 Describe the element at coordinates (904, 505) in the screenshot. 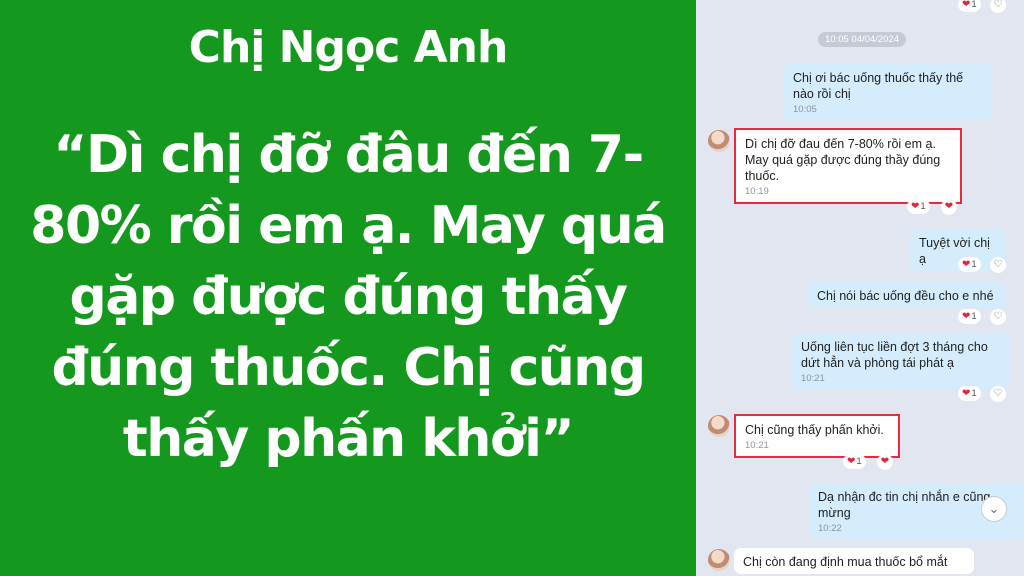

I see `message-text: Dạ nhận đc tin chị nhắn e cũng mừng` at that location.